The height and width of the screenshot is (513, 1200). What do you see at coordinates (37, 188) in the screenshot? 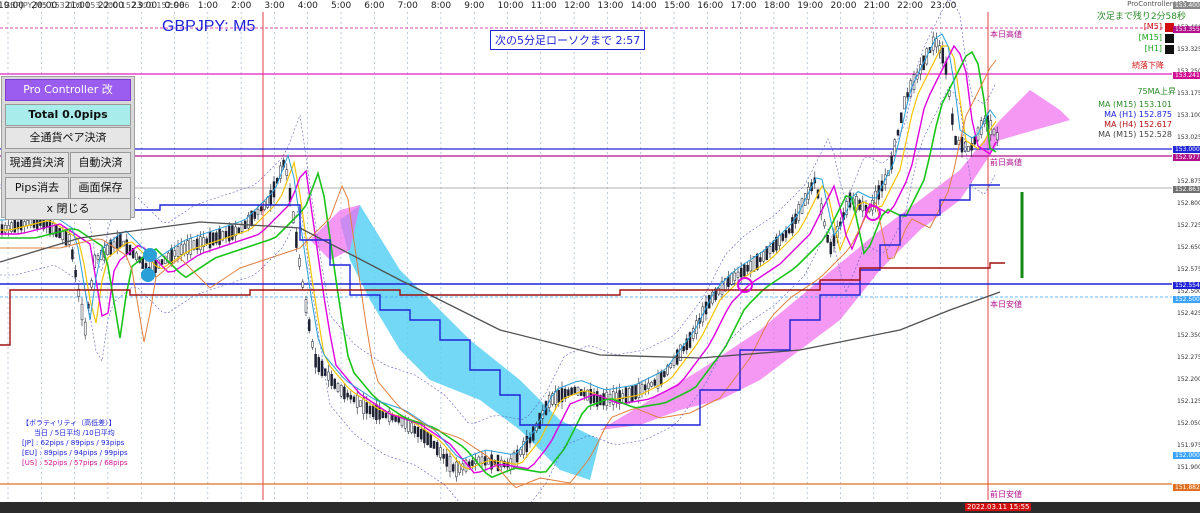
I see `clear-pips-button: Pips消去` at bounding box center [37, 188].